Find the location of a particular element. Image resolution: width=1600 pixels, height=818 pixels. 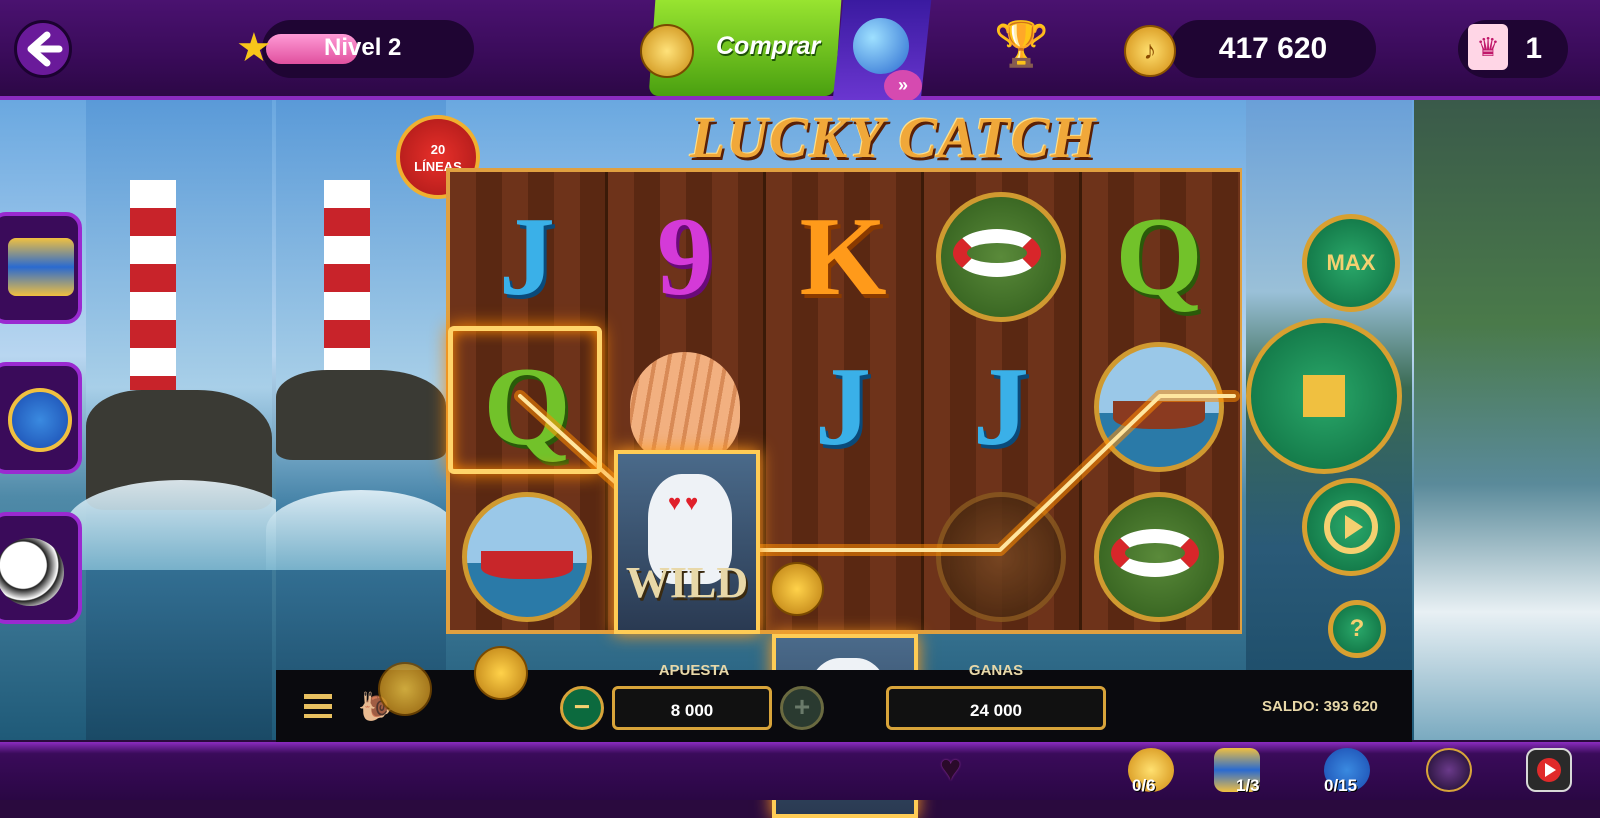

locked-feature-icon is located at coordinates (1449, 770).